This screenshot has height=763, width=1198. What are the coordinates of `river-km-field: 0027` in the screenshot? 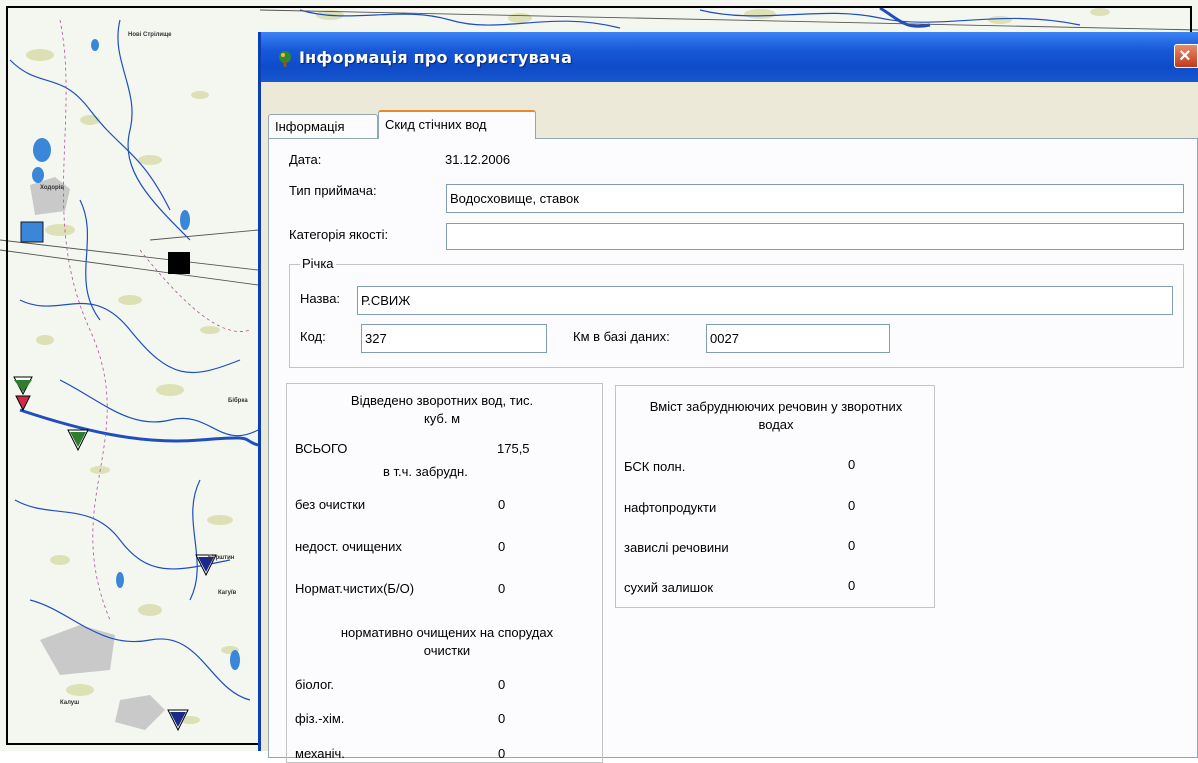 It's located at (798, 338).